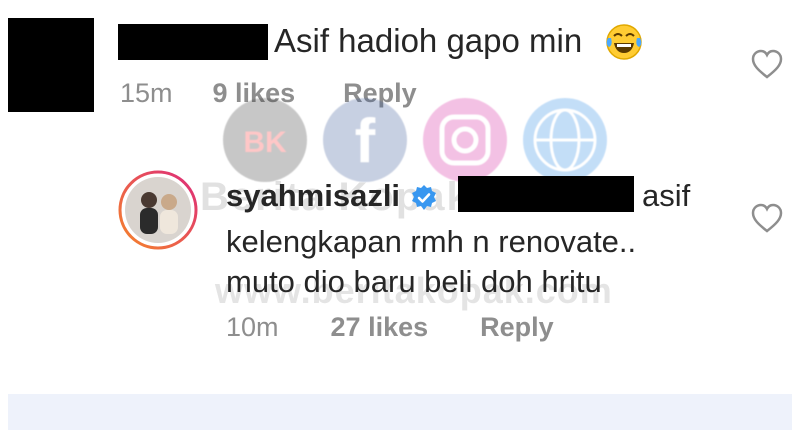 The height and width of the screenshot is (430, 800). I want to click on comment-timestamp: 15m, so click(146, 92).